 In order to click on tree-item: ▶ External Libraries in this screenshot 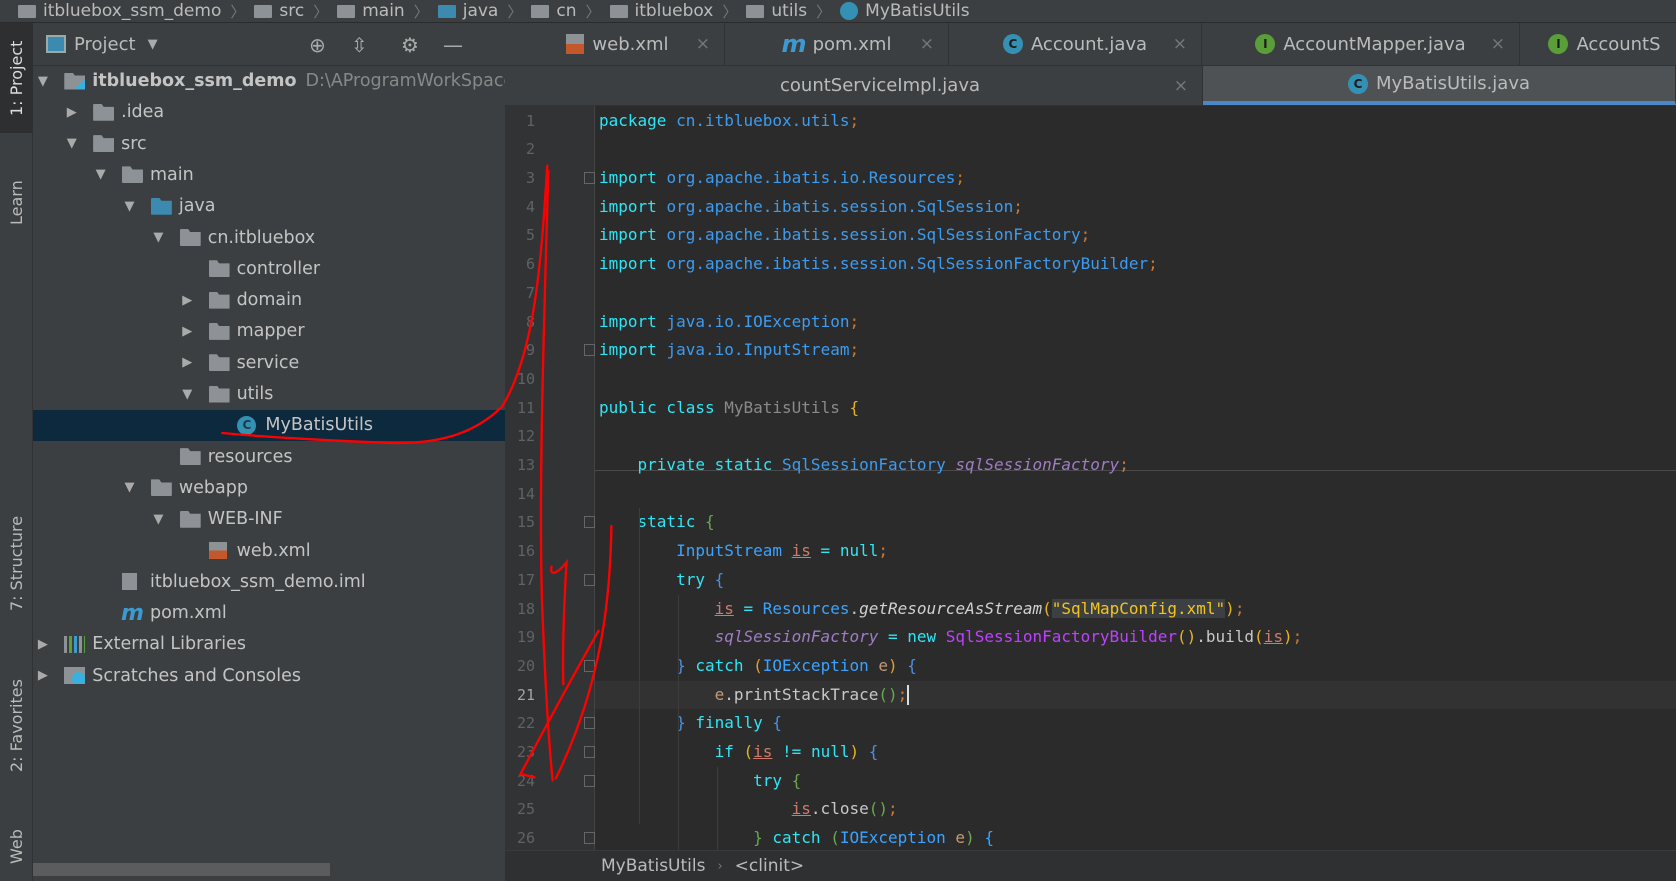, I will do `click(269, 644)`.